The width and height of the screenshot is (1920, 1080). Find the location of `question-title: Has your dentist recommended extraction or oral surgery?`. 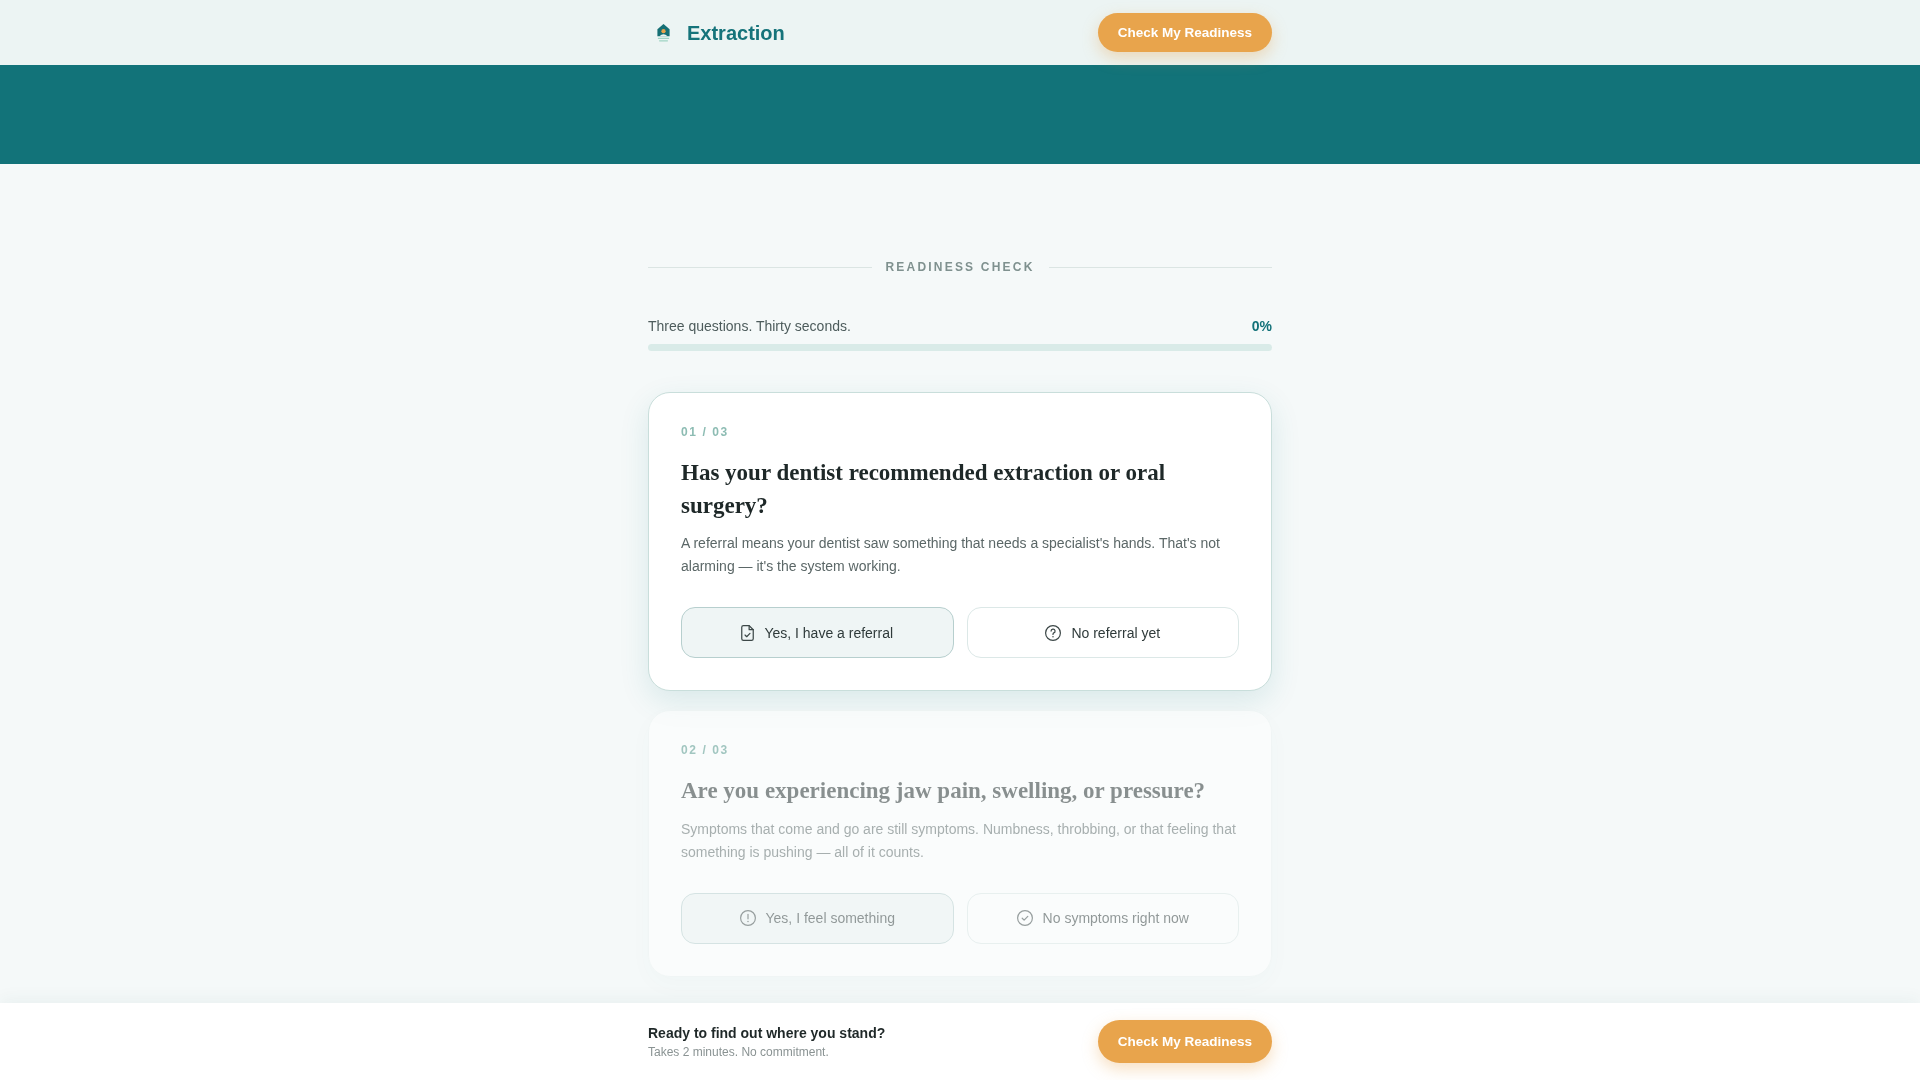

question-title: Has your dentist recommended extraction or oral surgery? is located at coordinates (924, 489).